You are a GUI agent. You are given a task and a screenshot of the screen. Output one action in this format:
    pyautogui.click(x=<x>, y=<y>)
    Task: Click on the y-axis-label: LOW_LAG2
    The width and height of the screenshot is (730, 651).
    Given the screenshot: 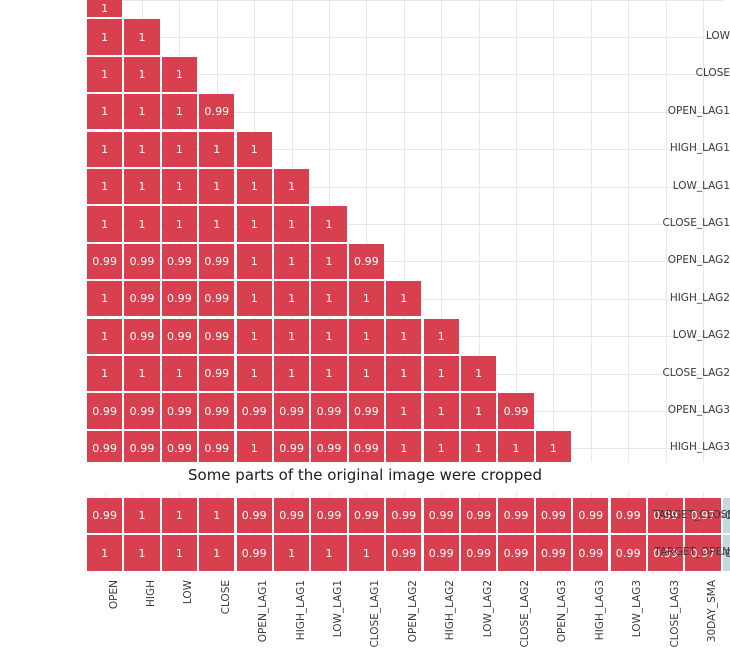 What is the action you would take?
    pyautogui.click(x=701, y=335)
    